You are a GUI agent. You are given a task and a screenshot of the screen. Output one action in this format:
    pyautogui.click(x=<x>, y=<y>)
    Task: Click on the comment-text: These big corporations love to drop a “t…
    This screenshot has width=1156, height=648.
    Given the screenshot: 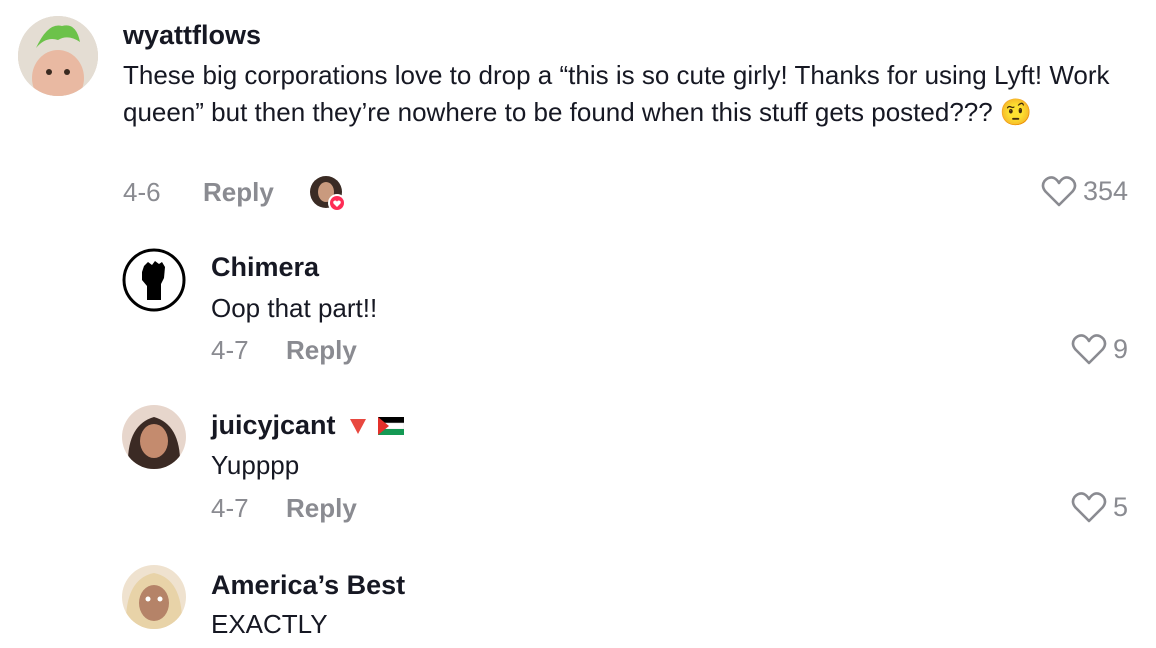 What is the action you would take?
    pyautogui.click(x=616, y=93)
    